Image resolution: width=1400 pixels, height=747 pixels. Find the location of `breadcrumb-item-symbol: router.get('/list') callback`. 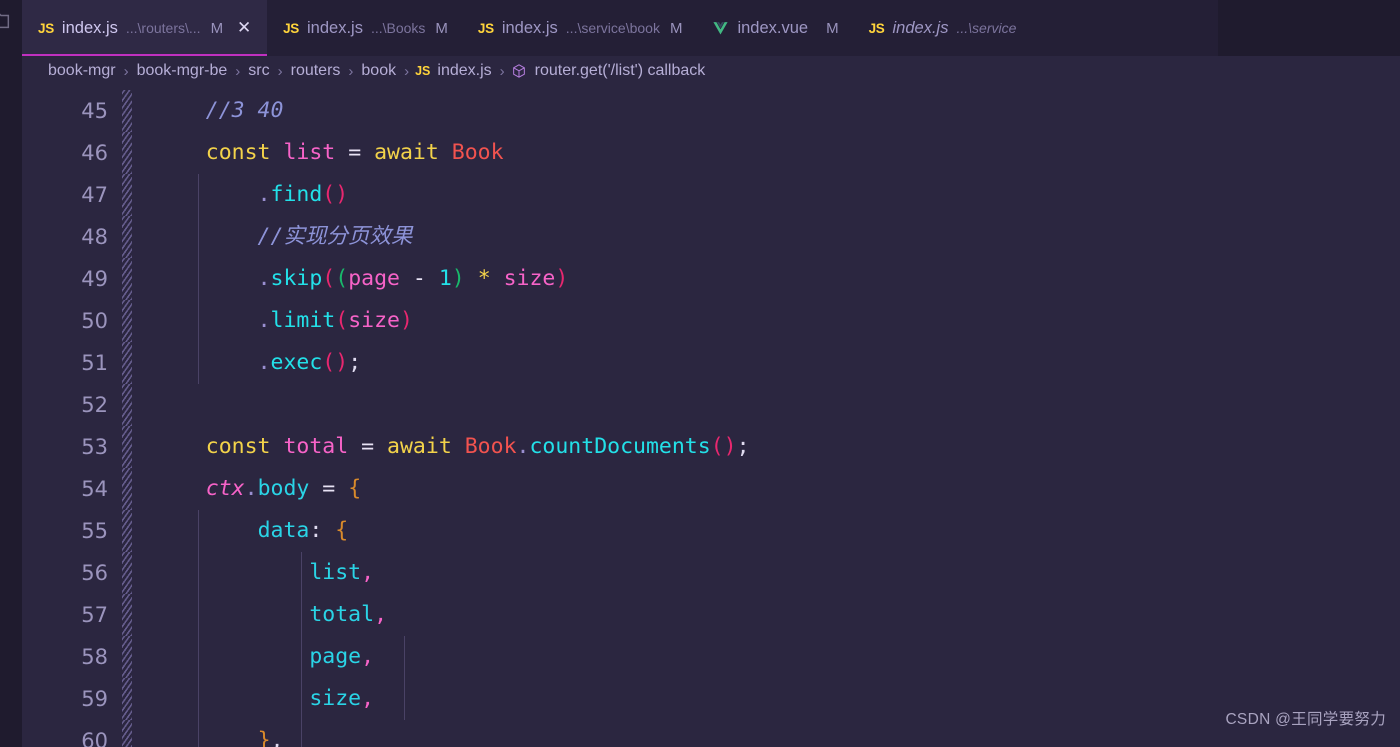

breadcrumb-item-symbol: router.get('/list') callback is located at coordinates (620, 71).